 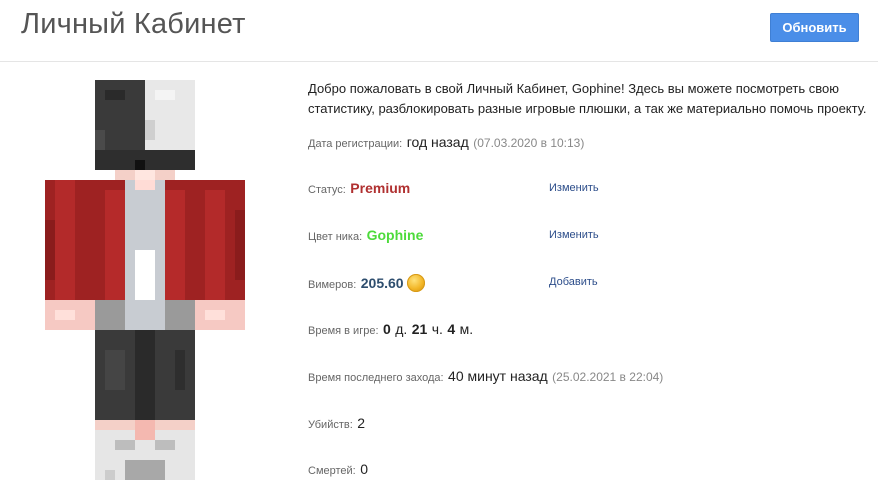 What do you see at coordinates (415, 283) in the screenshot?
I see `coin-icon` at bounding box center [415, 283].